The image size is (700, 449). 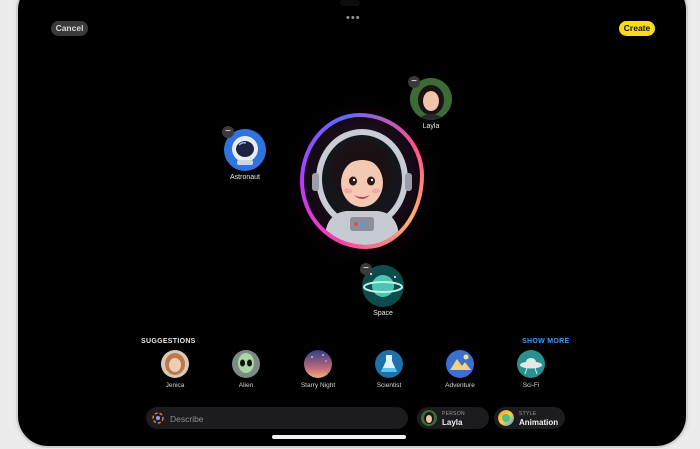 I want to click on style-chip-key: STYLE, so click(x=528, y=414).